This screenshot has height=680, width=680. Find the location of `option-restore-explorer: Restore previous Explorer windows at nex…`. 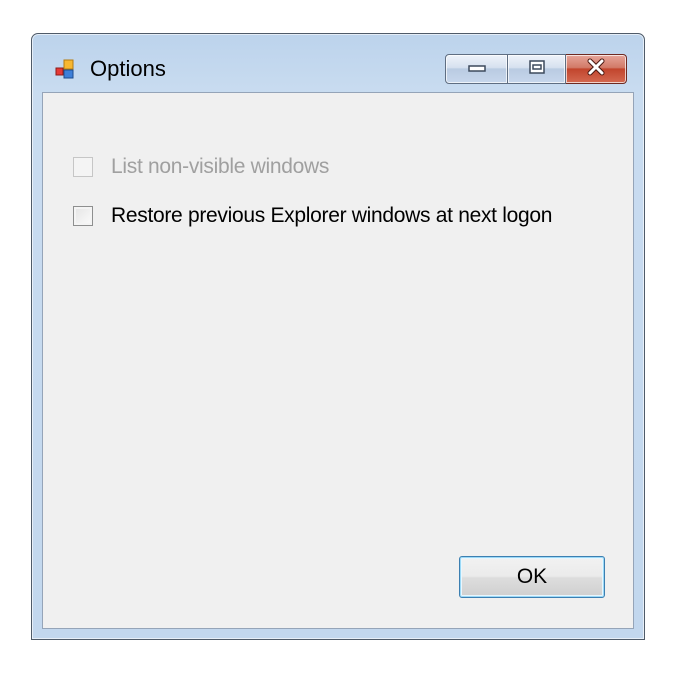

option-restore-explorer: Restore previous Explorer windows at nex… is located at coordinates (312, 216).